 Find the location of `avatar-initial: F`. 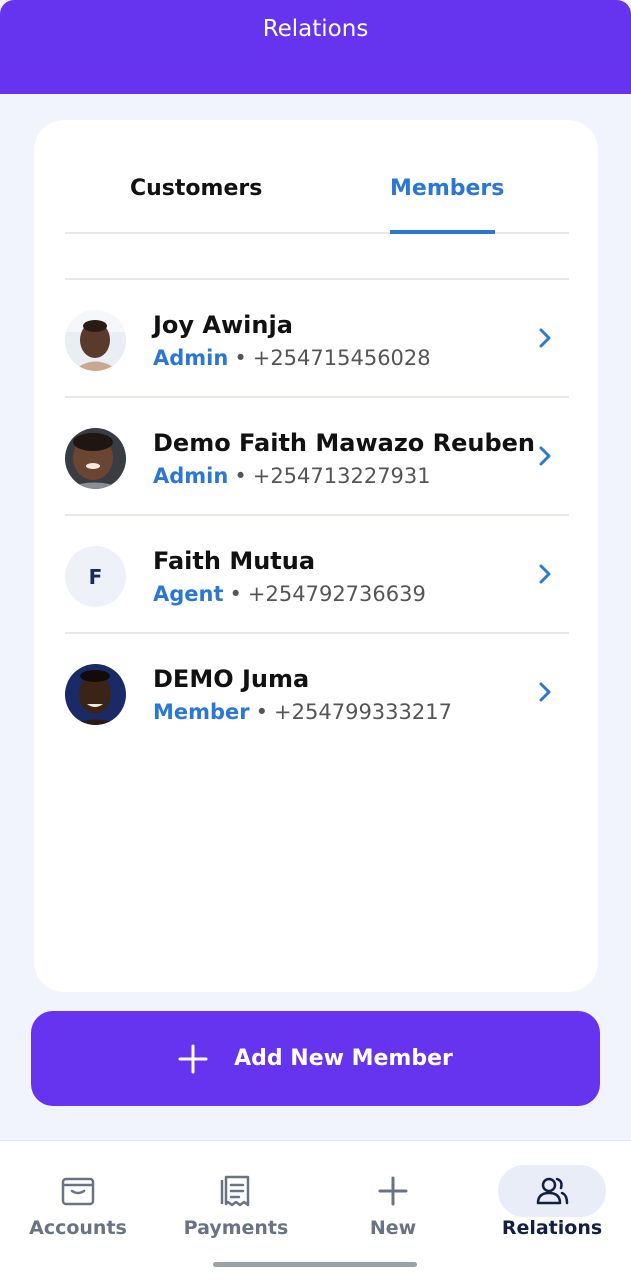

avatar-initial: F is located at coordinates (95, 576).